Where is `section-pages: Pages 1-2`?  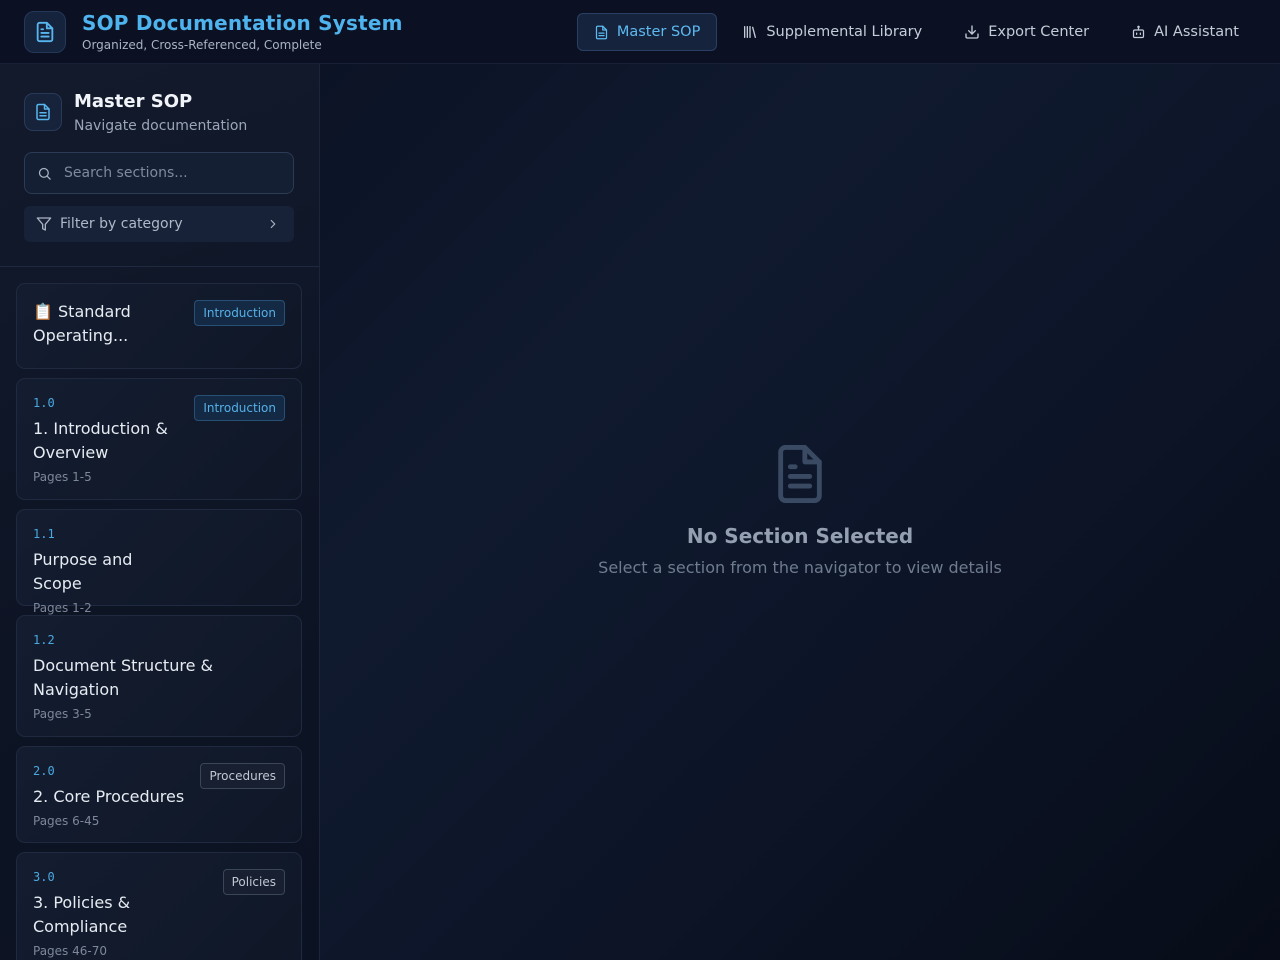
section-pages: Pages 1-2 is located at coordinates (62, 608).